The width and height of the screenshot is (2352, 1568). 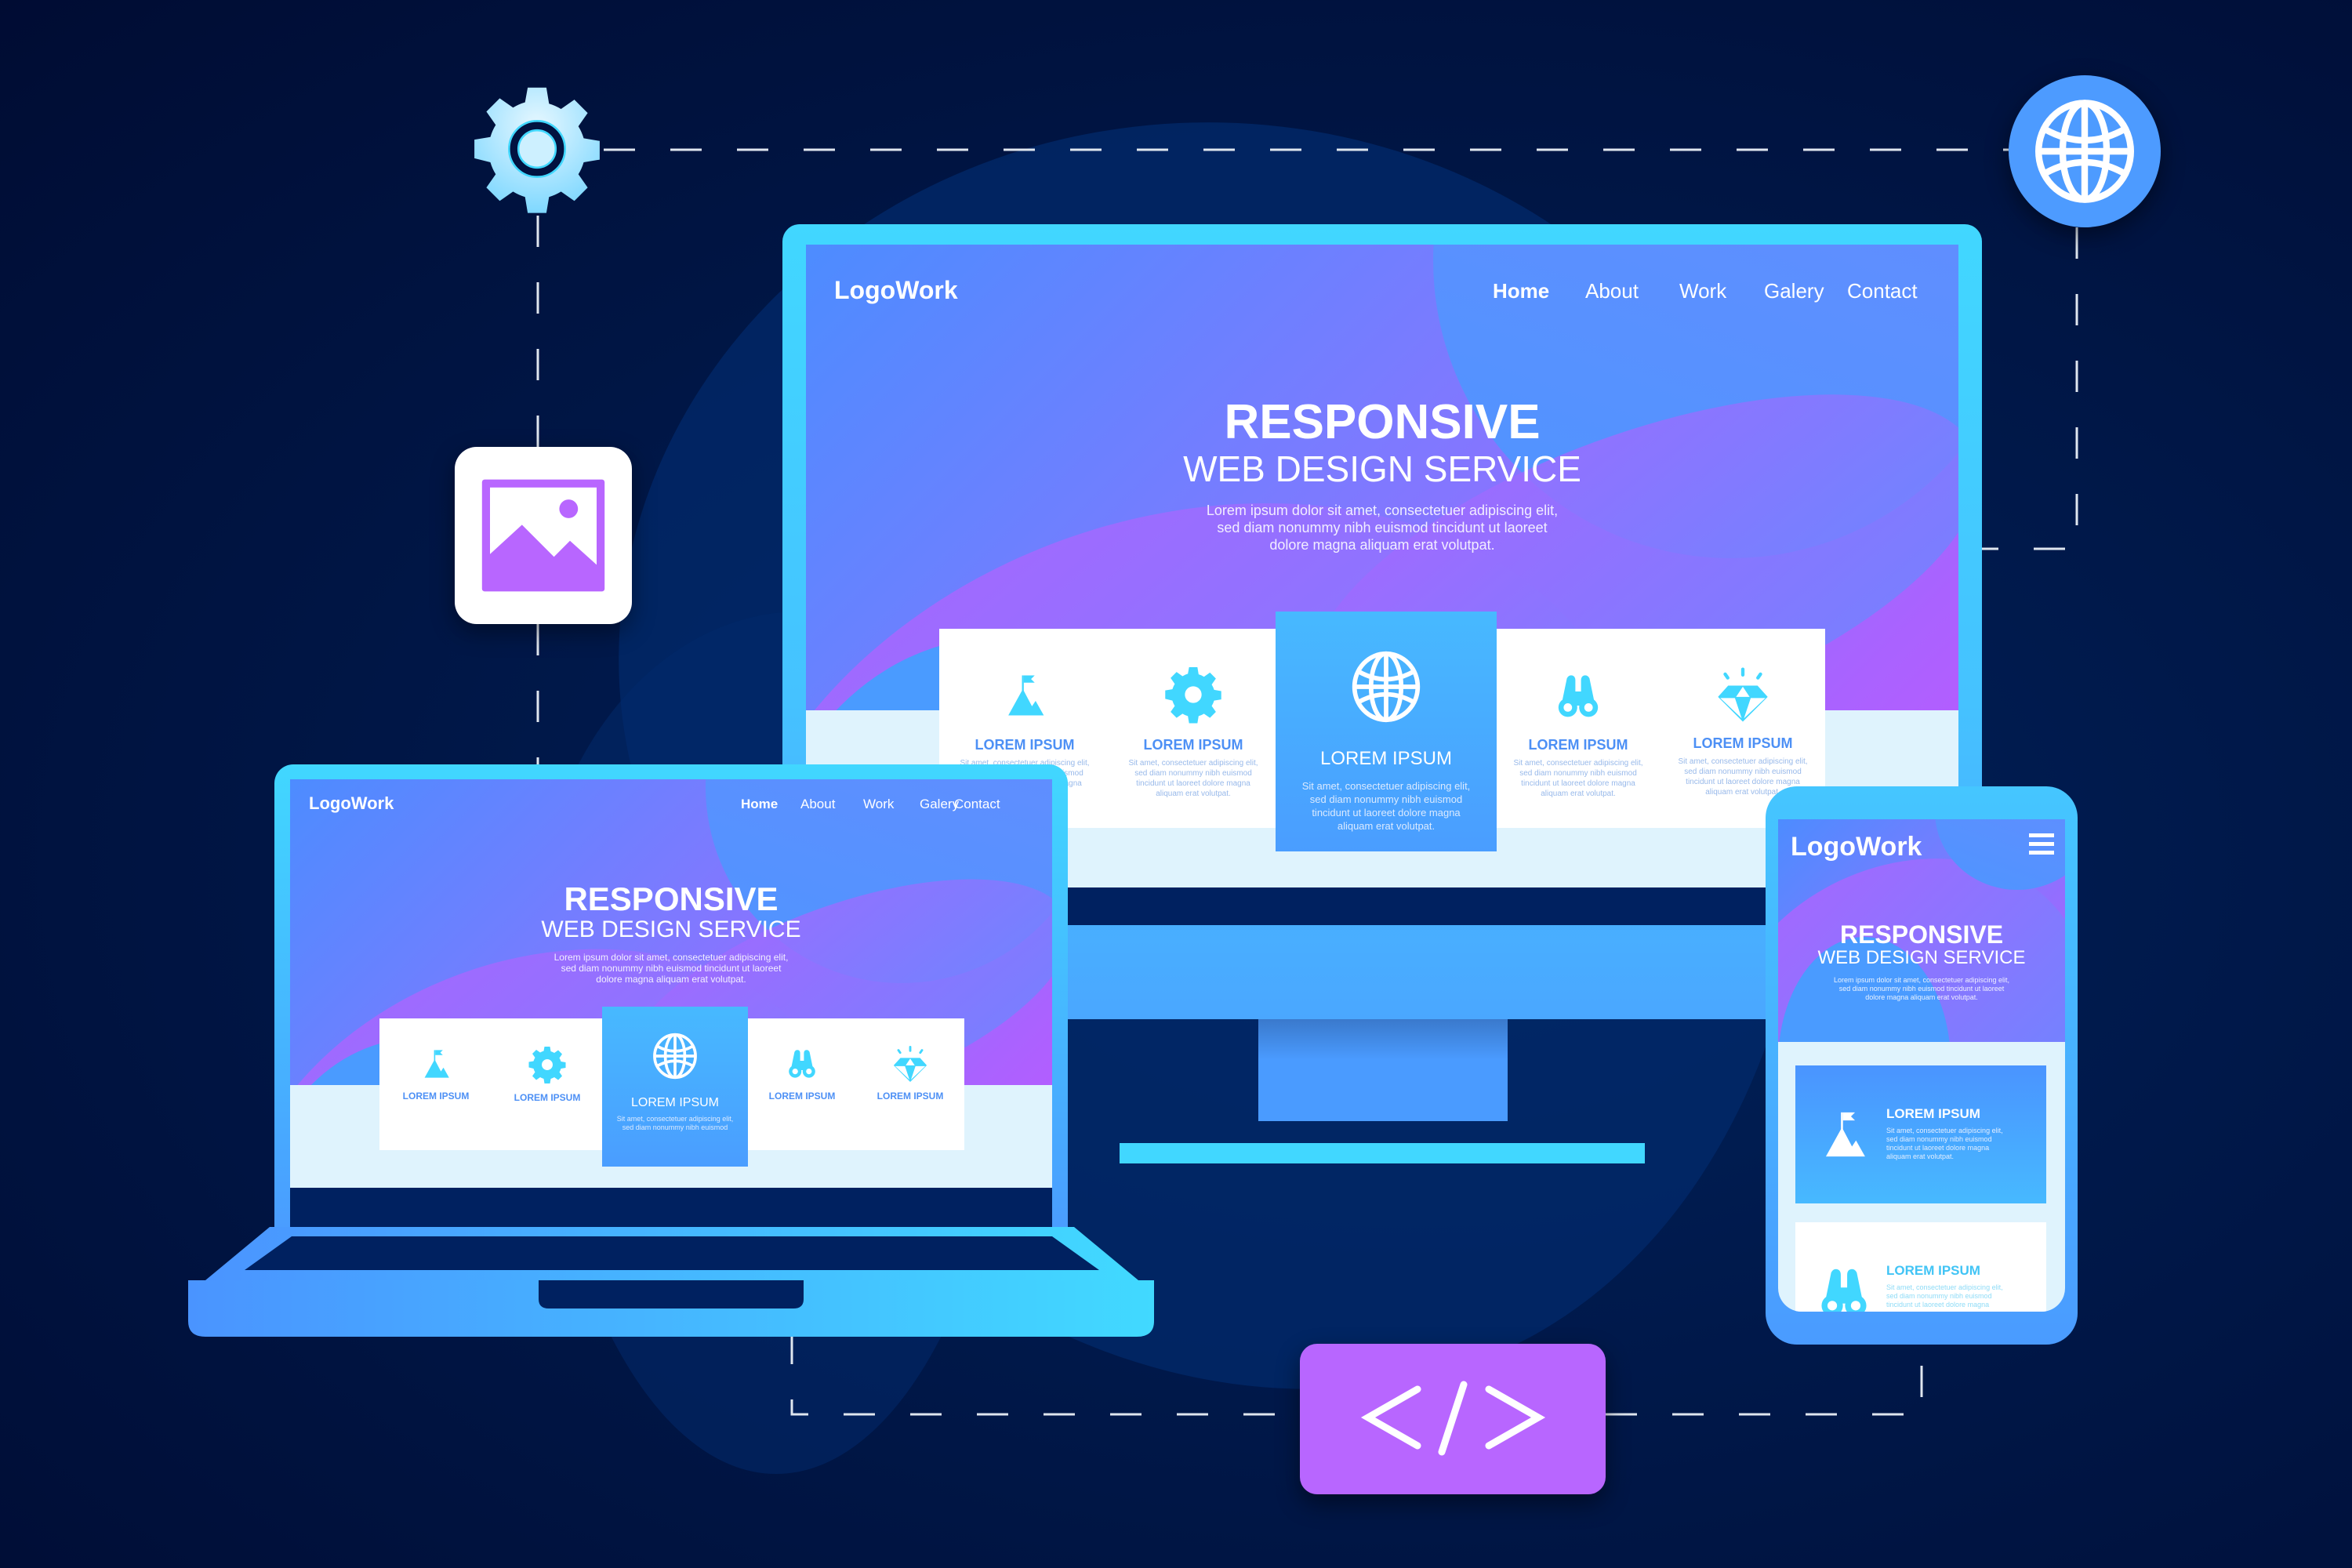 I want to click on monitor-stand-base, so click(x=1382, y=1153).